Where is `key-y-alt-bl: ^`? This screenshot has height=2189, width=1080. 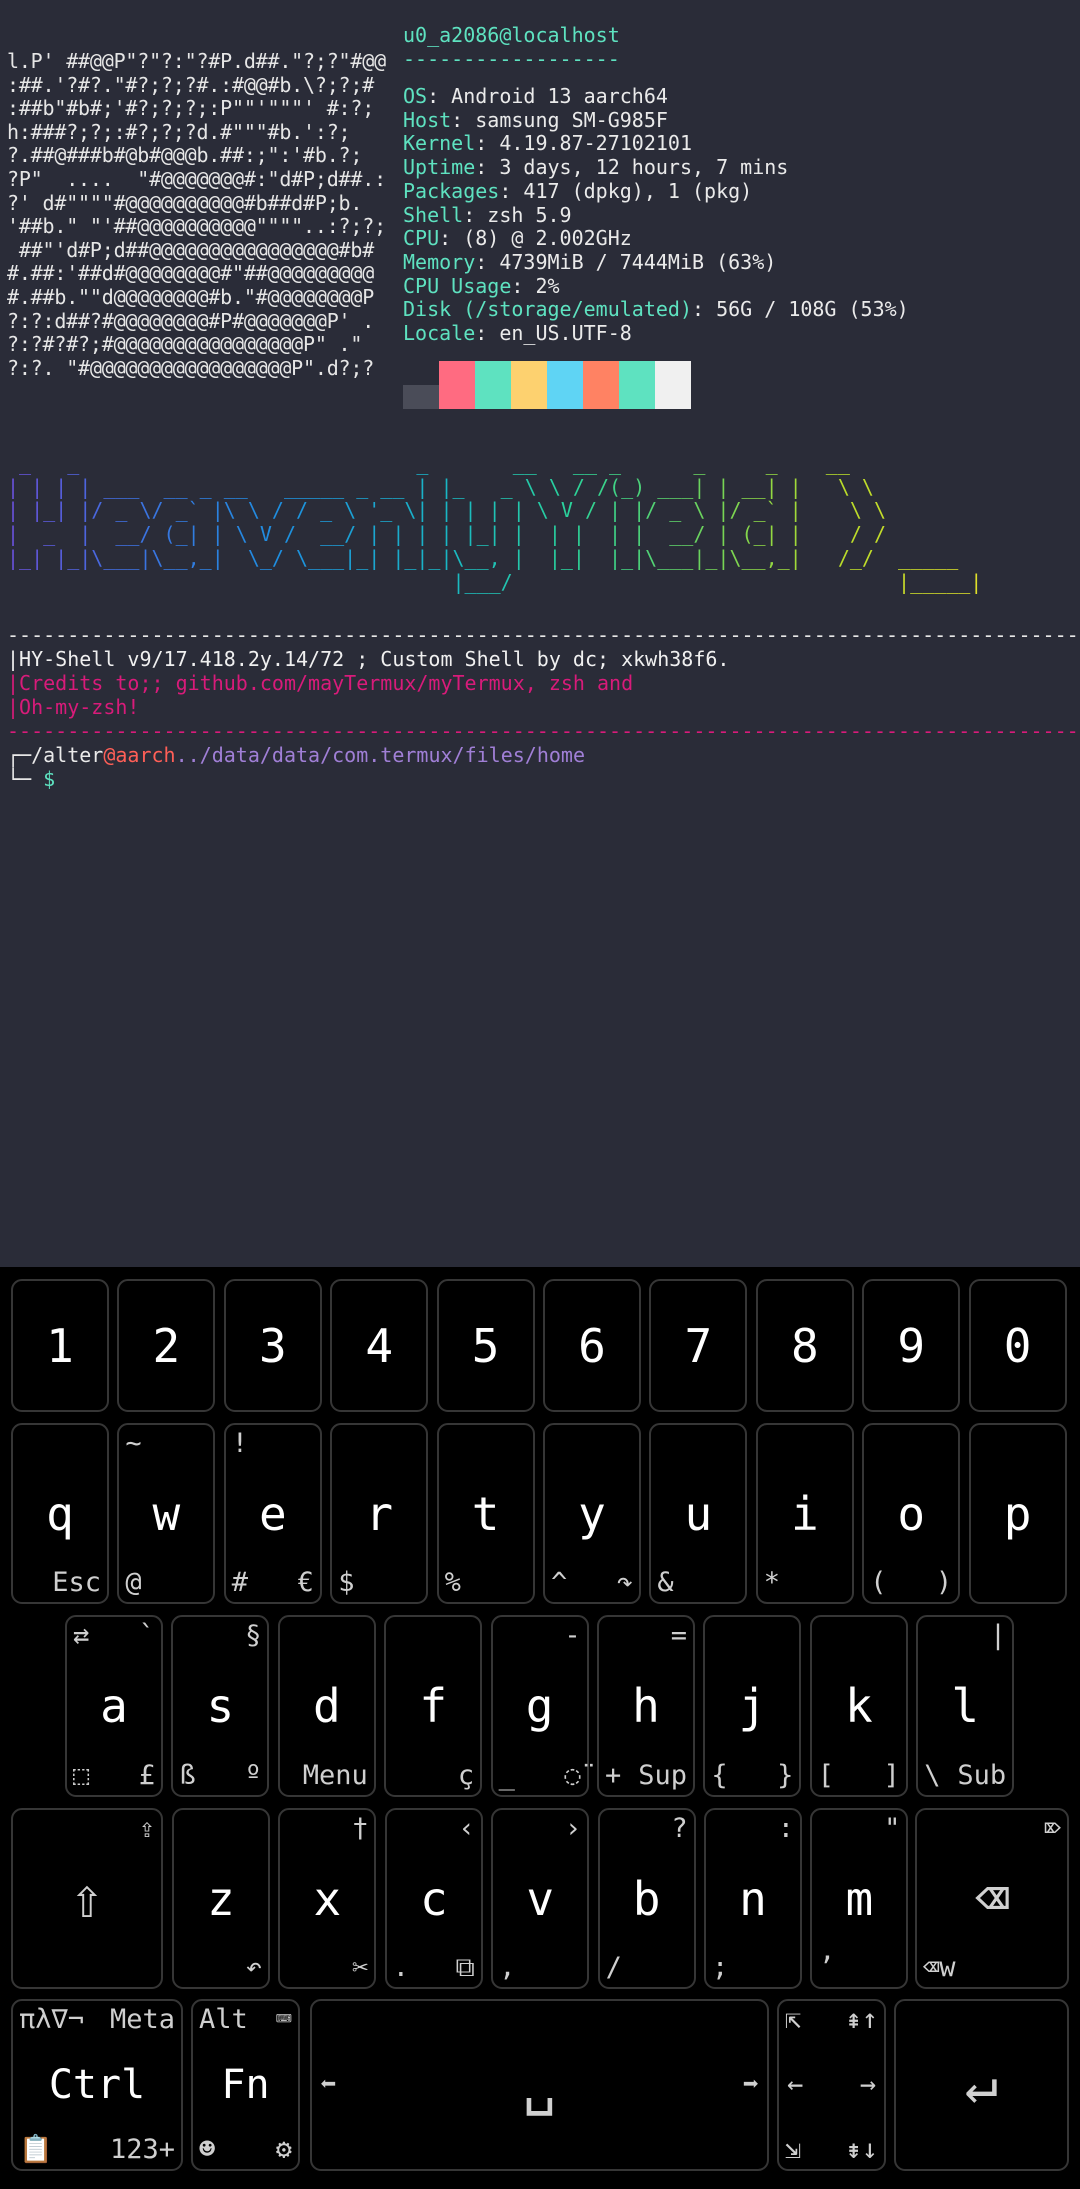
key-y-alt-bl: ^ is located at coordinates (559, 1582).